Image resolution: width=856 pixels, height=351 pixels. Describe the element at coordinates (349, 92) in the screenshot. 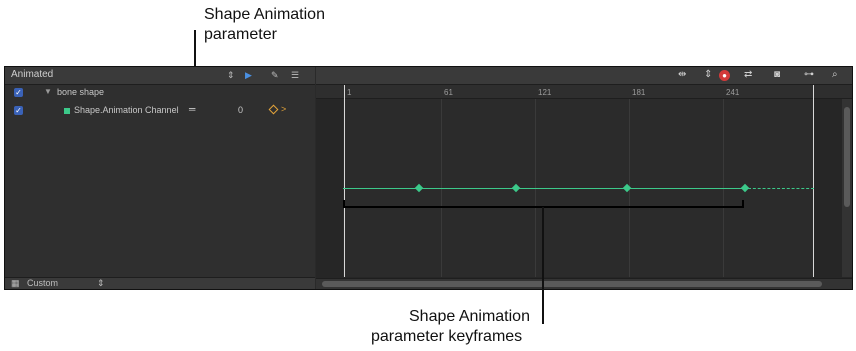

I see `ruler-tick: 1` at that location.